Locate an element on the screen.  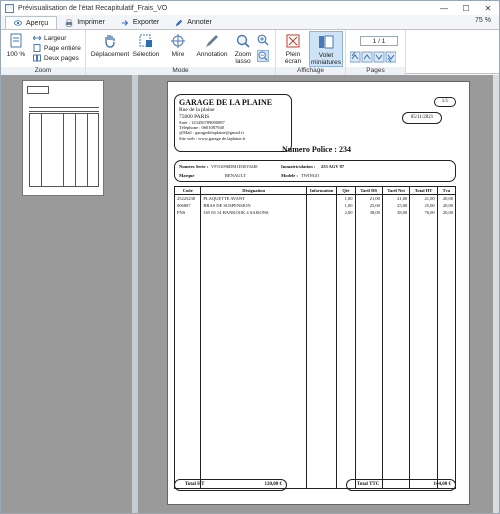
minimize-button: — is located at coordinates (444, 8).